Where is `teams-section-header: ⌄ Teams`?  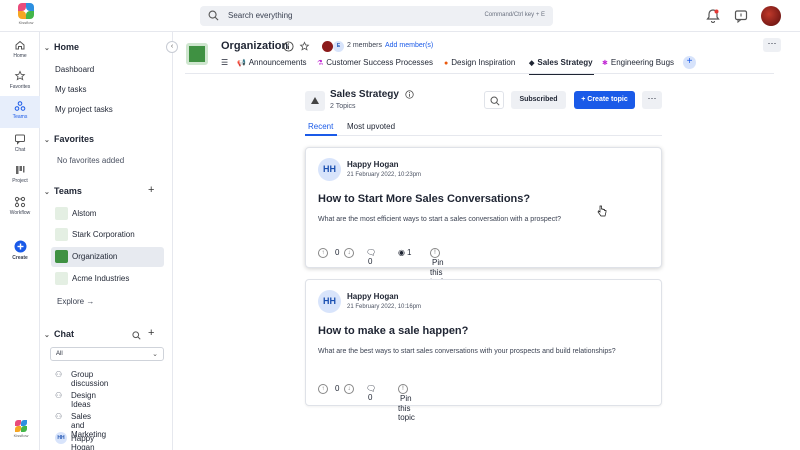
teams-section-header: ⌄ Teams is located at coordinates (63, 191).